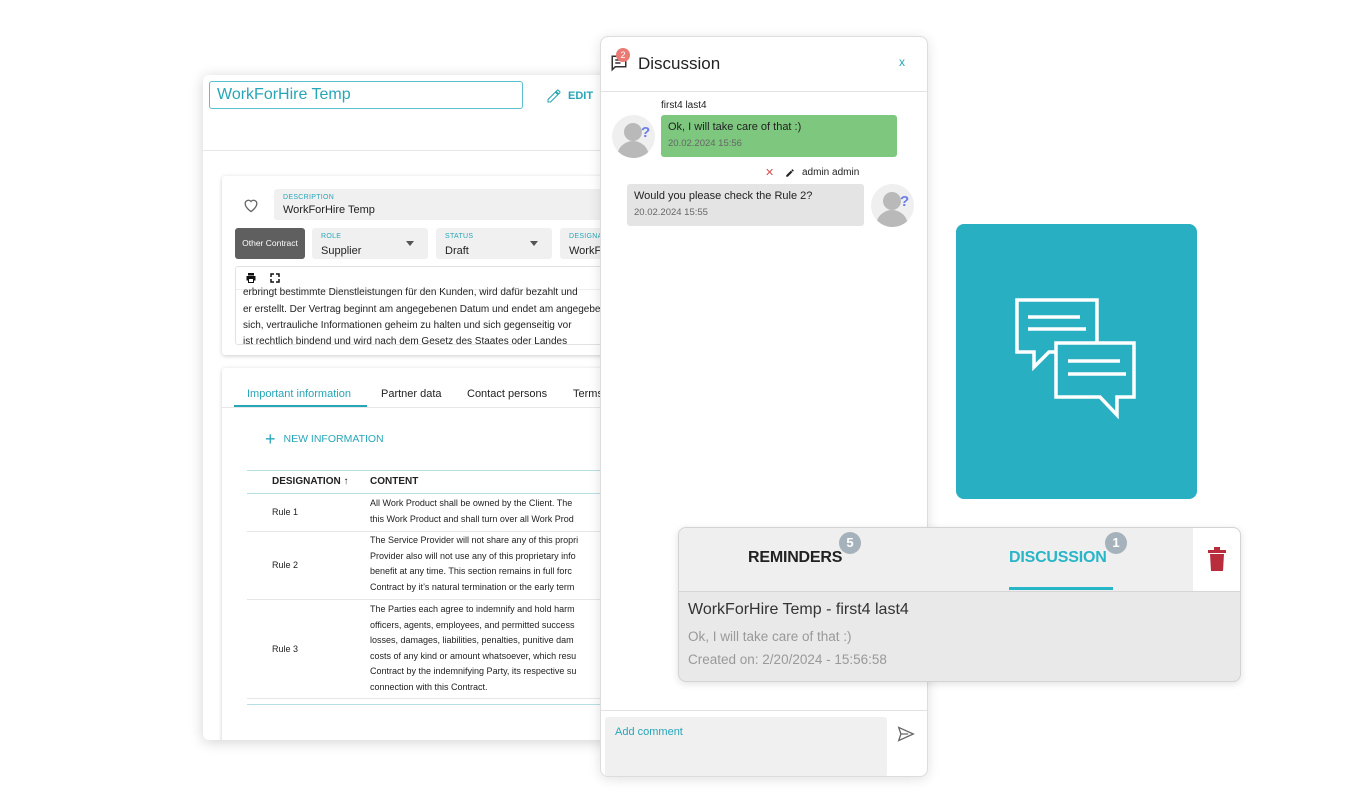 Image resolution: width=1363 pixels, height=812 pixels. What do you see at coordinates (341, 251) in the screenshot?
I see `role-value: Supplier` at bounding box center [341, 251].